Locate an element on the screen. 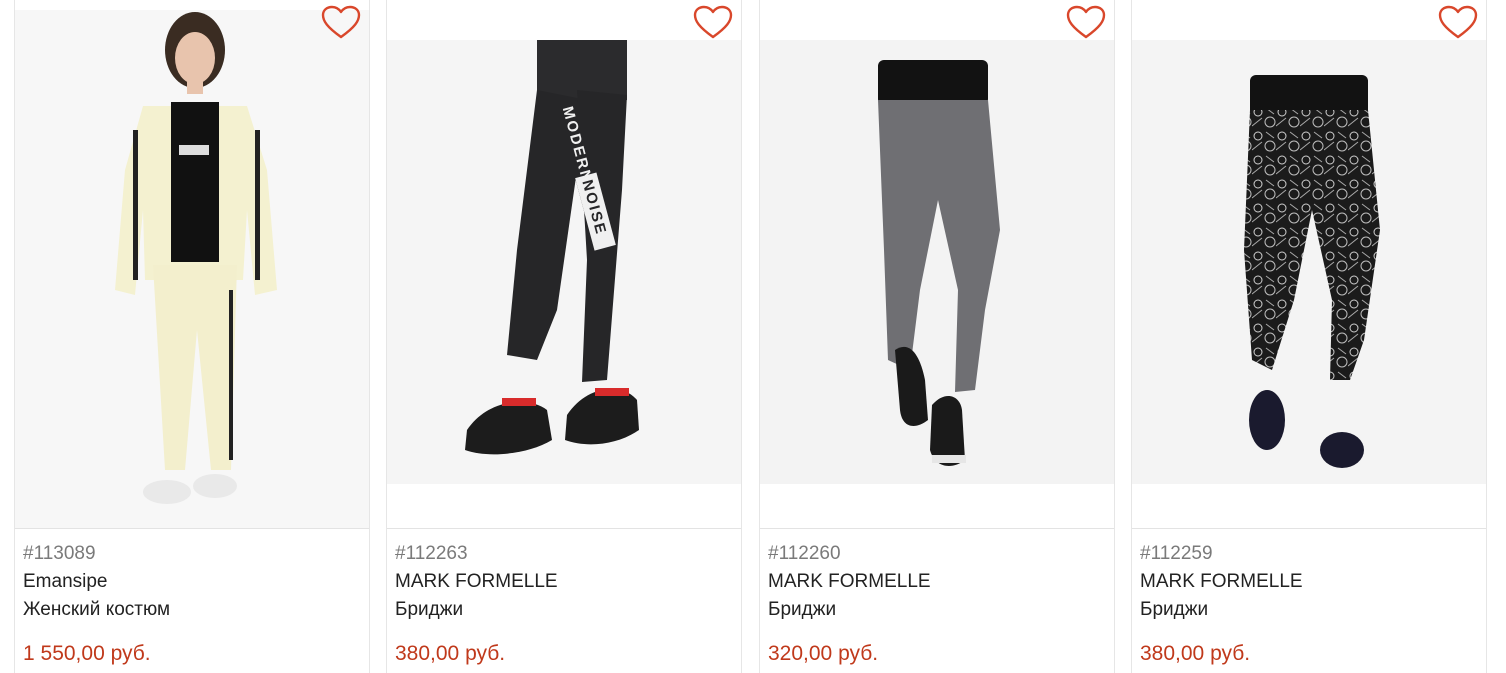 Image resolution: width=1506 pixels, height=673 pixels. product-sku: #112260 is located at coordinates (804, 553).